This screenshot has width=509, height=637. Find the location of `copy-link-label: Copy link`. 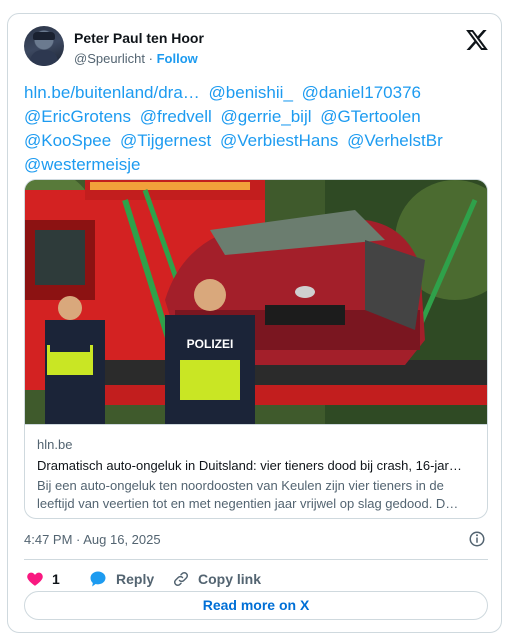

copy-link-label: Copy link is located at coordinates (230, 579).